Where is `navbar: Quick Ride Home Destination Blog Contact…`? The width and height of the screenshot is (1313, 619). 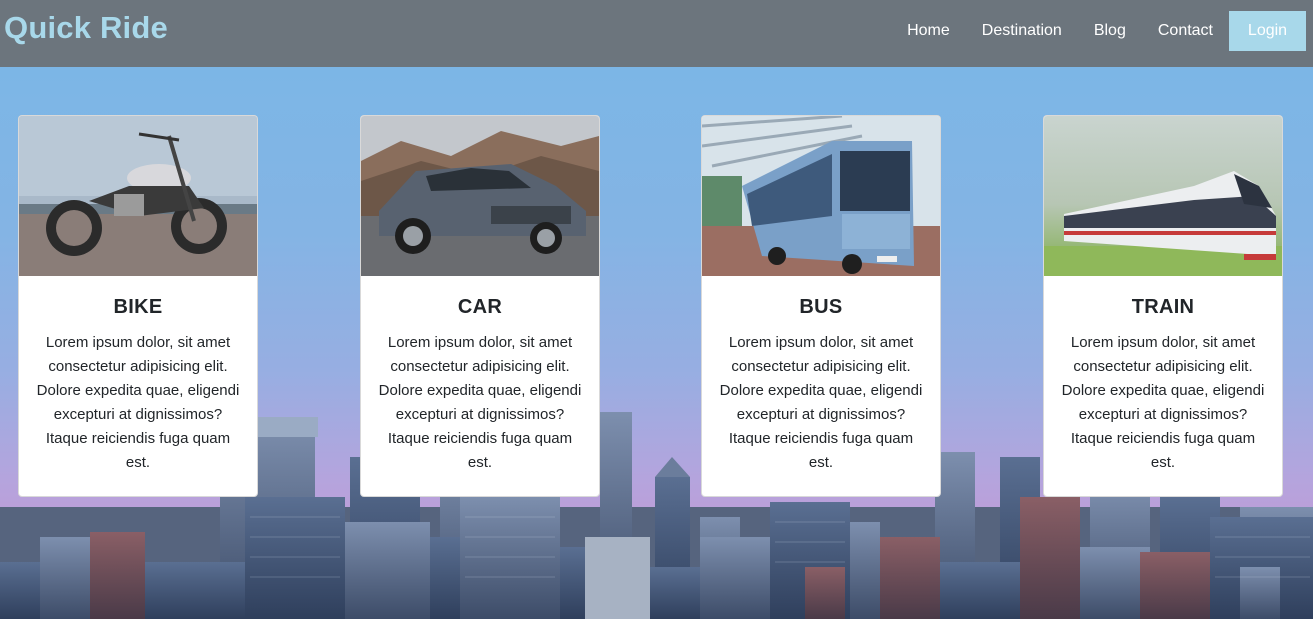 navbar: Quick Ride Home Destination Blog Contact… is located at coordinates (656, 33).